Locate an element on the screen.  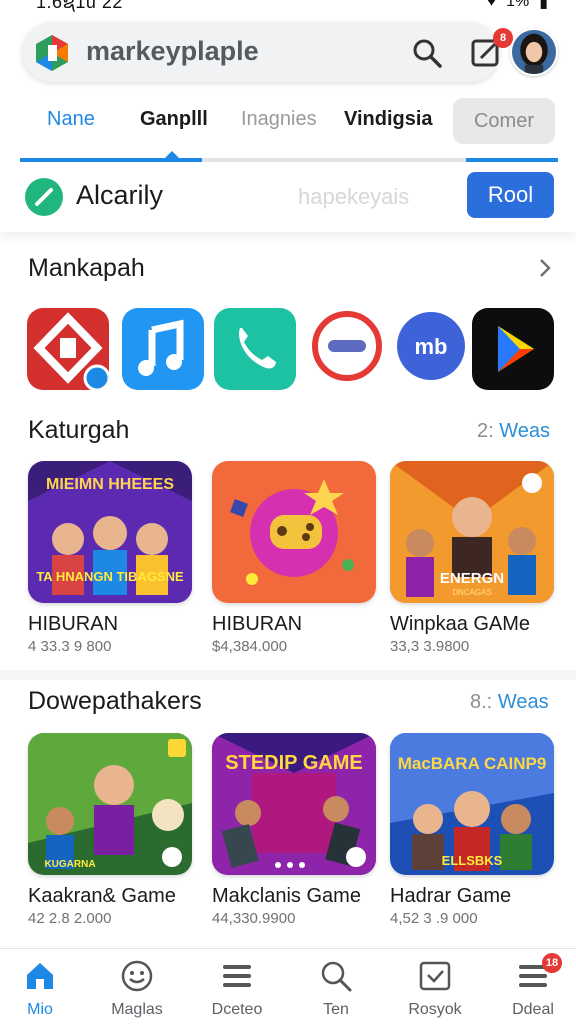
nav-item-maglas: Maglas is located at coordinates (137, 989).